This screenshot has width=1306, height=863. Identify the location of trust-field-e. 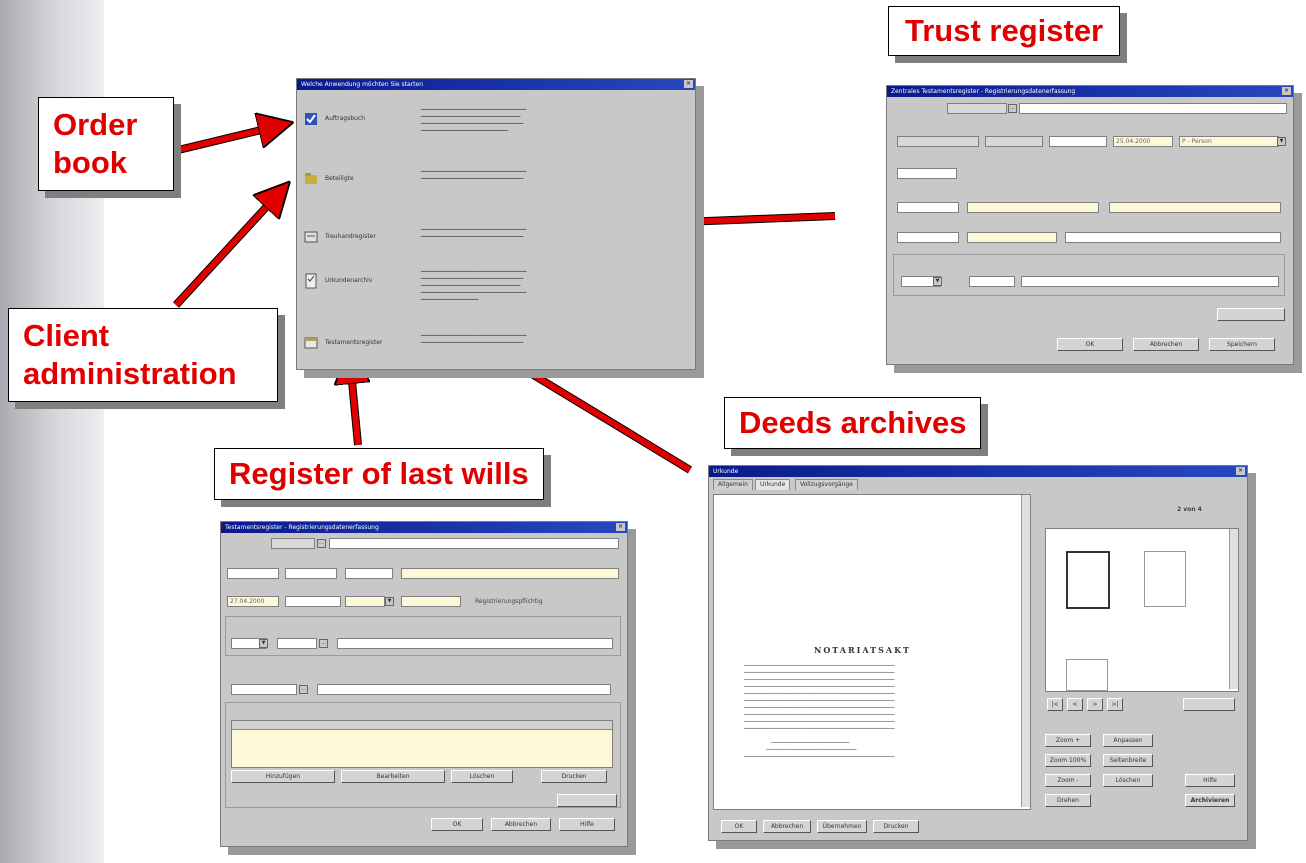
(928, 207).